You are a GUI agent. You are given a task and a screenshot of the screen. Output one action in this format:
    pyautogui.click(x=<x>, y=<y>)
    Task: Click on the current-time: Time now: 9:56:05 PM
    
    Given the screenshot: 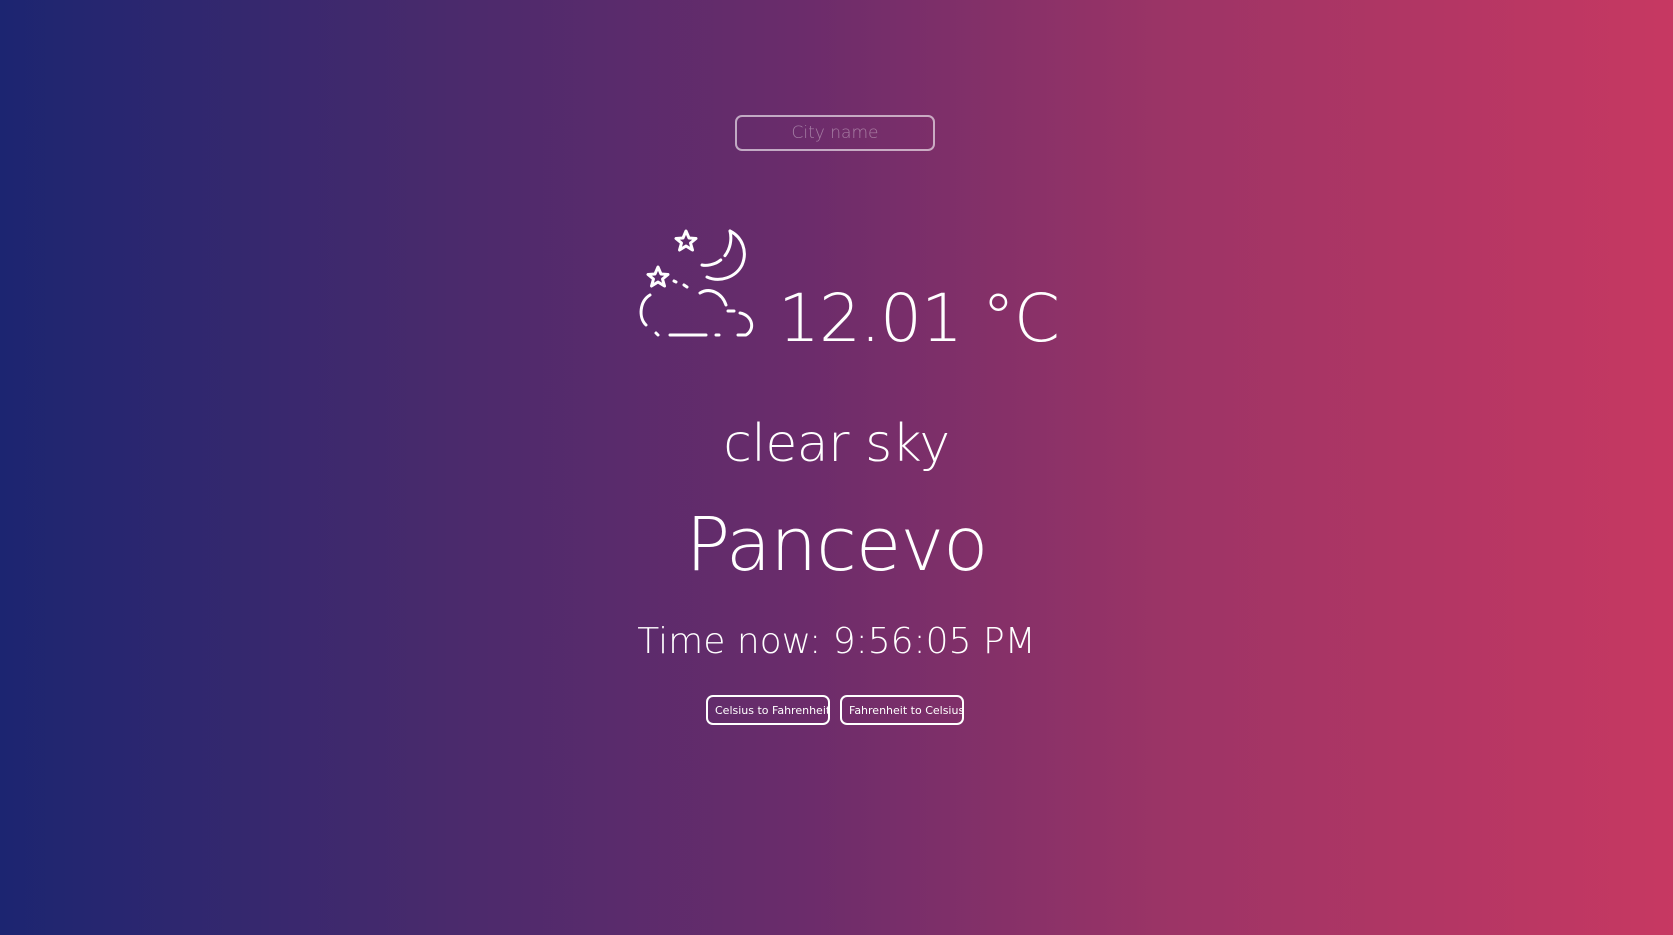 What is the action you would take?
    pyautogui.click(x=836, y=641)
    